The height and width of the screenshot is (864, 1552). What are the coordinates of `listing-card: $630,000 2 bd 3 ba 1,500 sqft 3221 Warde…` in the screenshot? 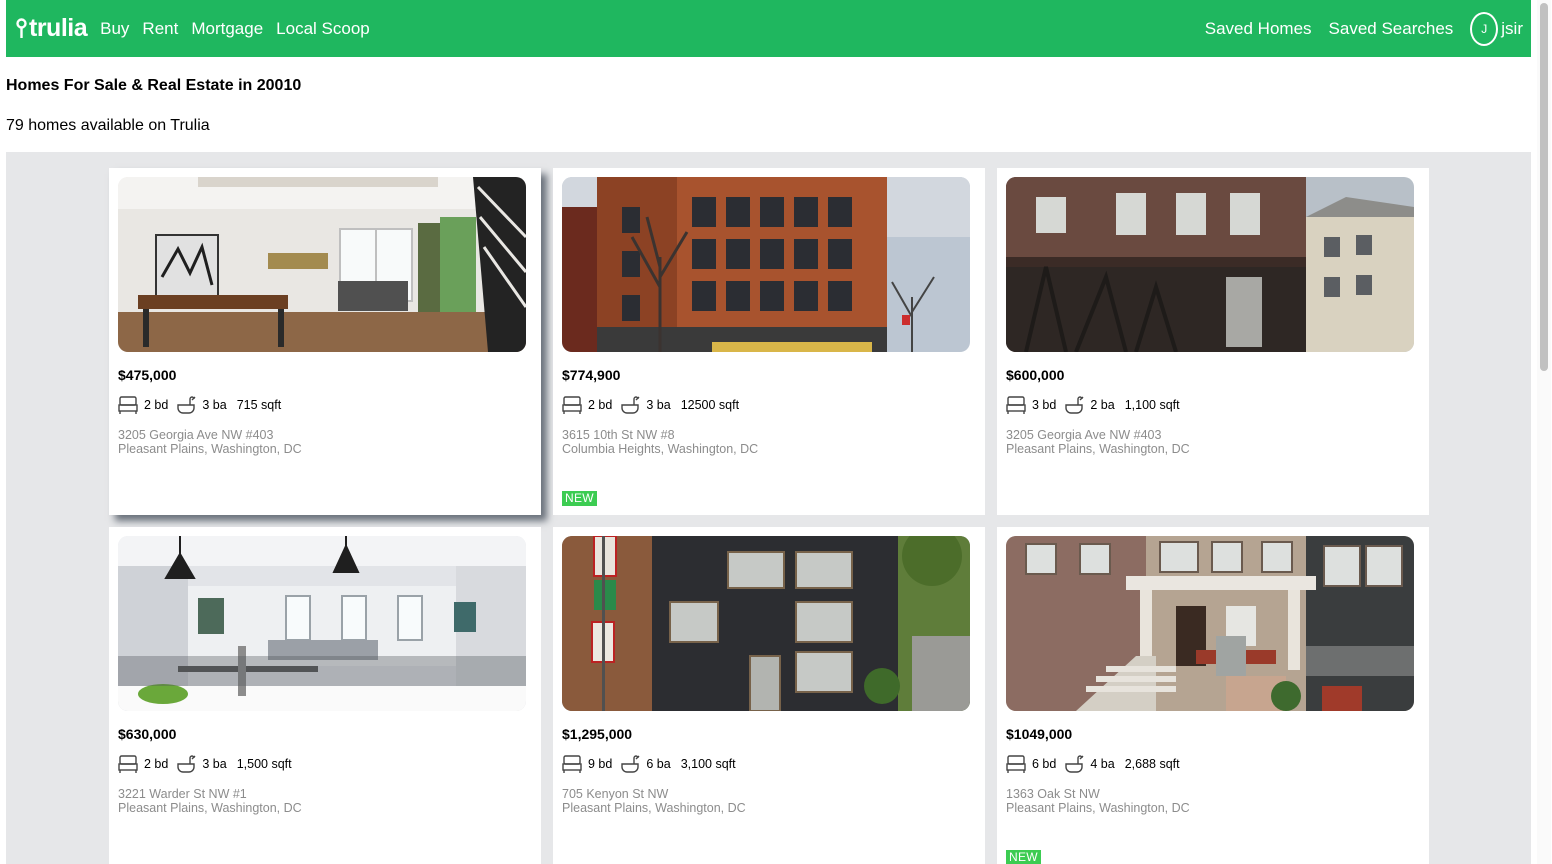 It's located at (325, 695).